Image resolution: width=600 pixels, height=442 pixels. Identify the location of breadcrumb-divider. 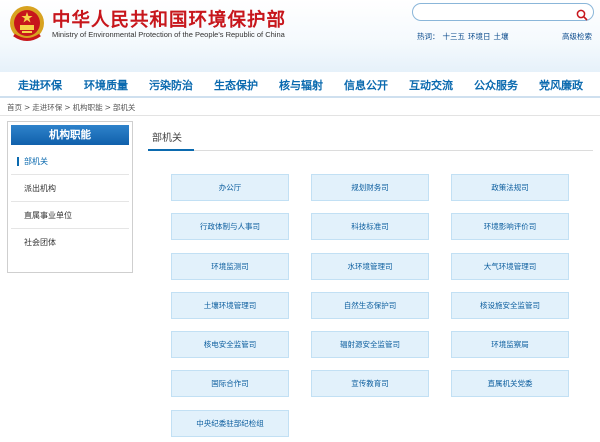
(300, 115).